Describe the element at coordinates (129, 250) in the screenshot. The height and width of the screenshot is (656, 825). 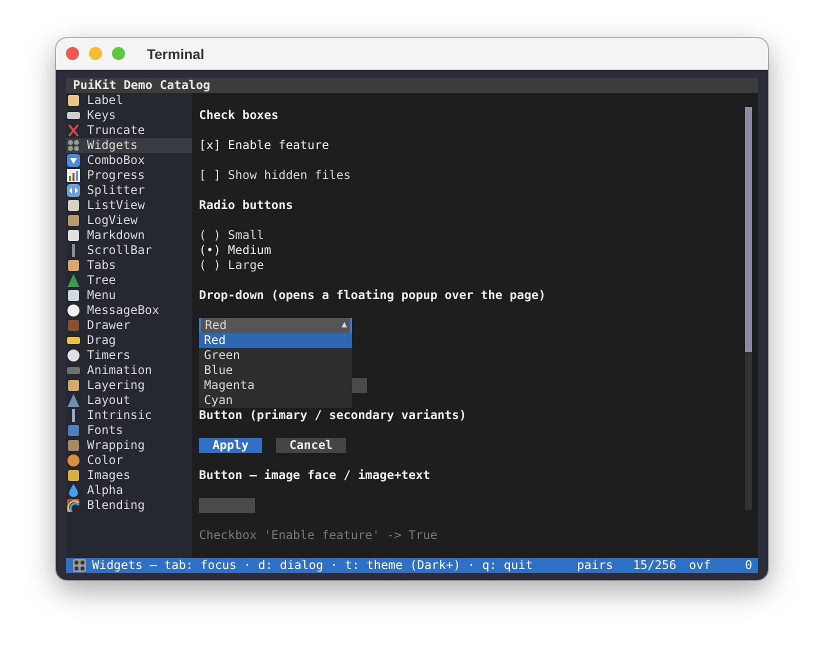
I see `sidebar-item: ScrollBar` at that location.